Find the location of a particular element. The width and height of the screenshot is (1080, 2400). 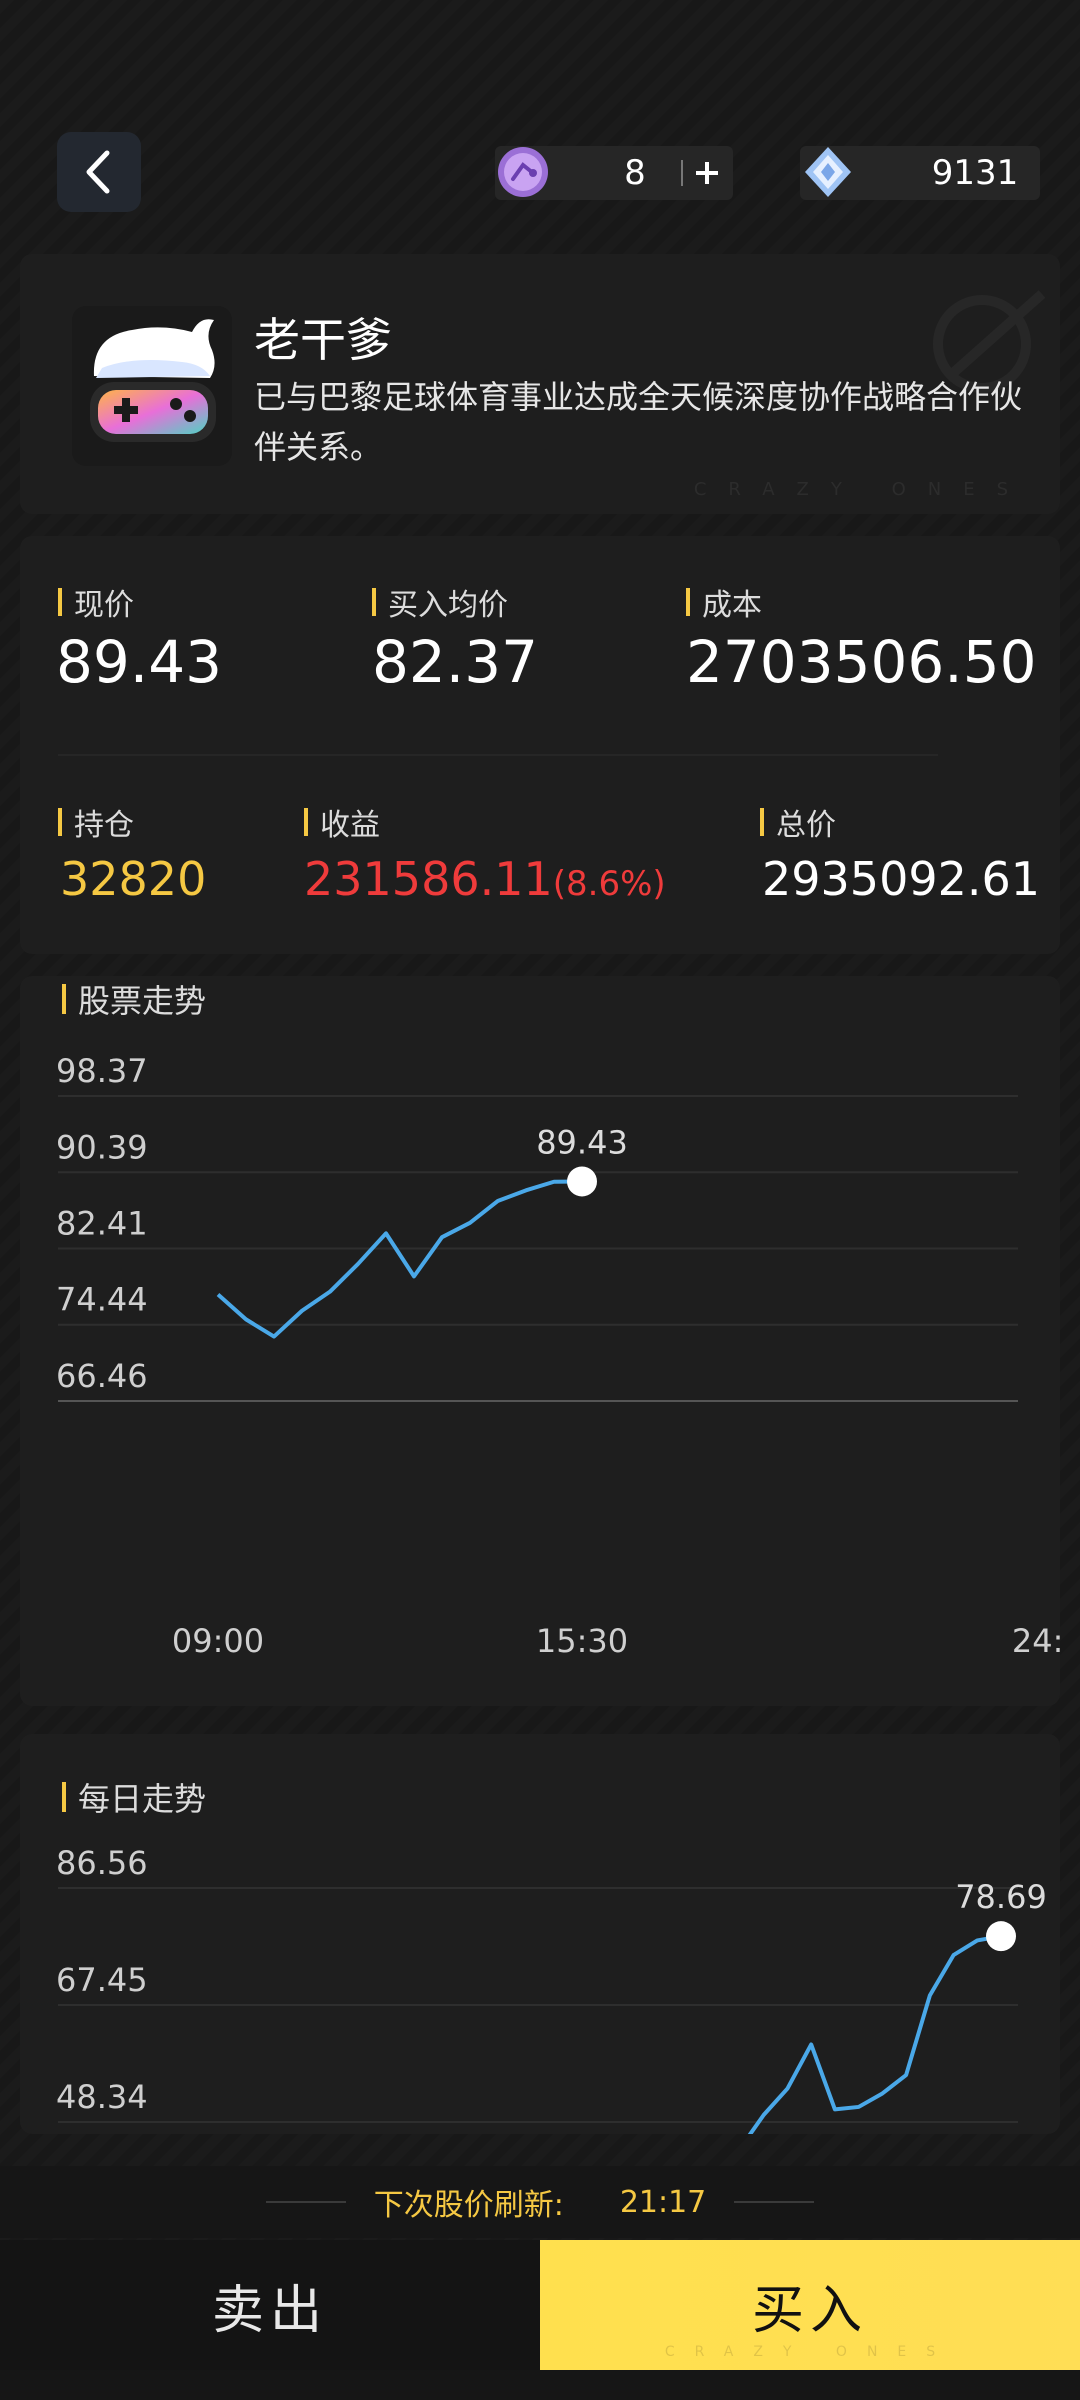

refresh-time: 21:17 is located at coordinates (663, 2202).